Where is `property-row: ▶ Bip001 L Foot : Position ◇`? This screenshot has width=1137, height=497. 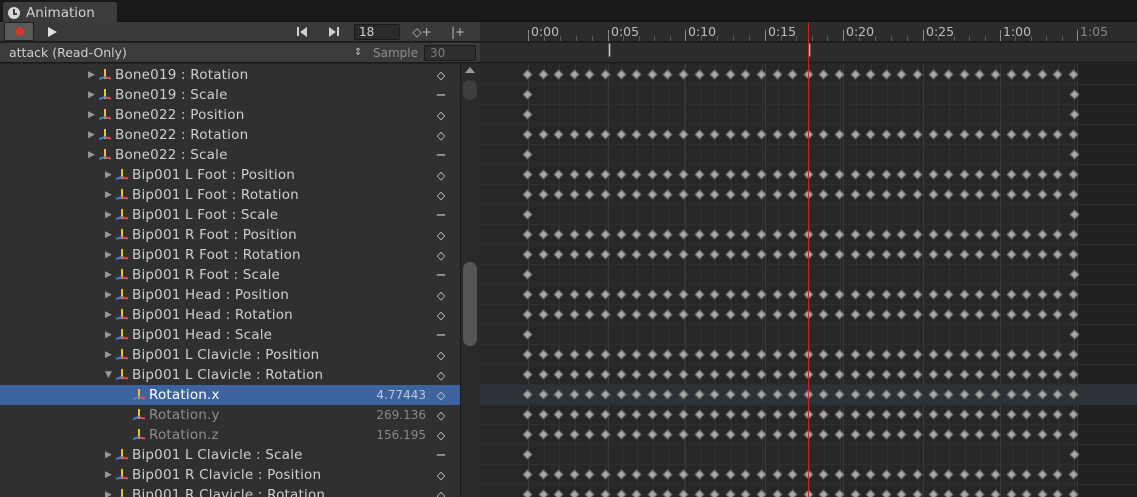 property-row: ▶ Bip001 L Foot : Position ◇ is located at coordinates (230, 175).